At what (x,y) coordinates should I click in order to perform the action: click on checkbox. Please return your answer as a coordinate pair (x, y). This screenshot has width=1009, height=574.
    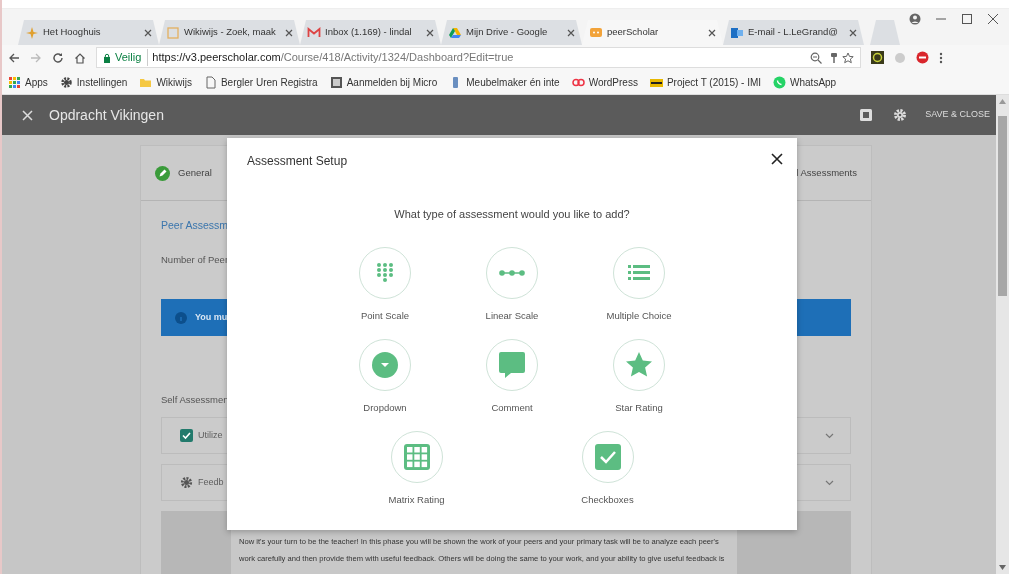
    Looking at the image, I should click on (186, 436).